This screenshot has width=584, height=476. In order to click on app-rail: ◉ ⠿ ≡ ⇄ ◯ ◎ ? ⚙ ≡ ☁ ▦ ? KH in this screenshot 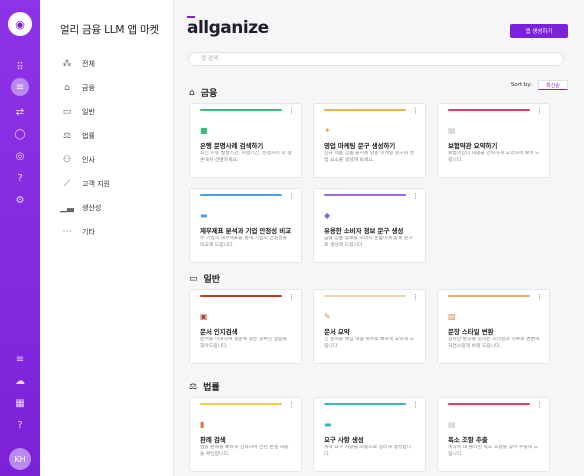, I will do `click(20, 238)`.